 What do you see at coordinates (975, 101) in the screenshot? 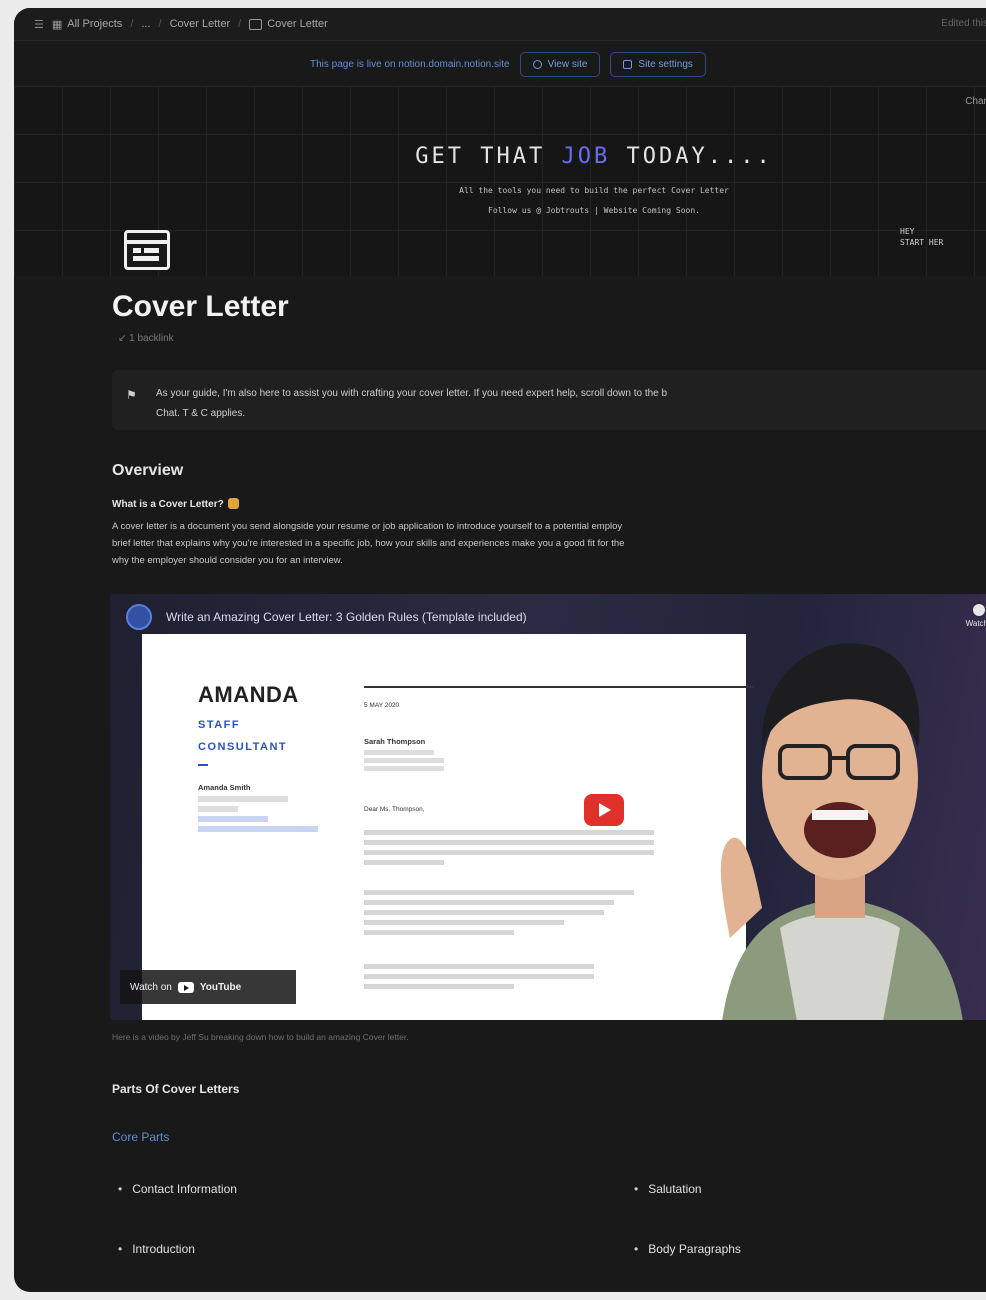
I see `change-cover-button: Change c` at bounding box center [975, 101].